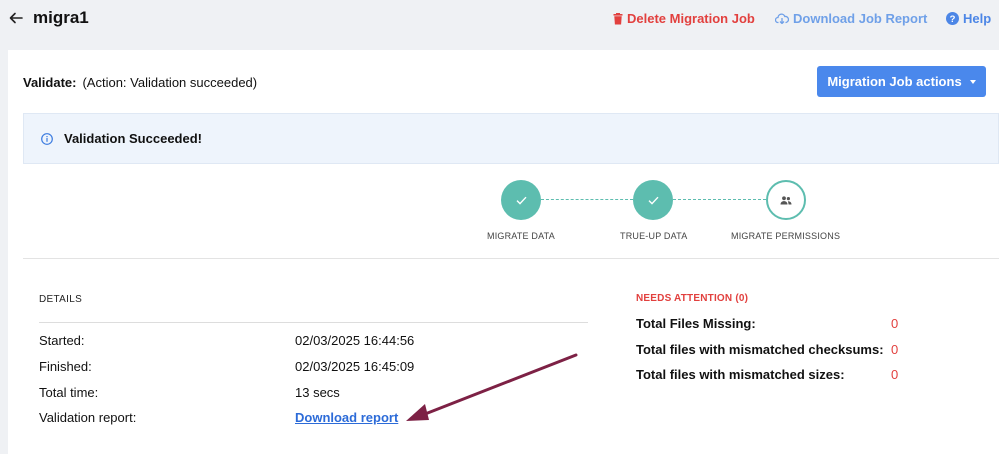 Image resolution: width=999 pixels, height=454 pixels. Describe the element at coordinates (692, 298) in the screenshot. I see `needs-attention-heading: NEEDS ATTENTION (0)` at that location.